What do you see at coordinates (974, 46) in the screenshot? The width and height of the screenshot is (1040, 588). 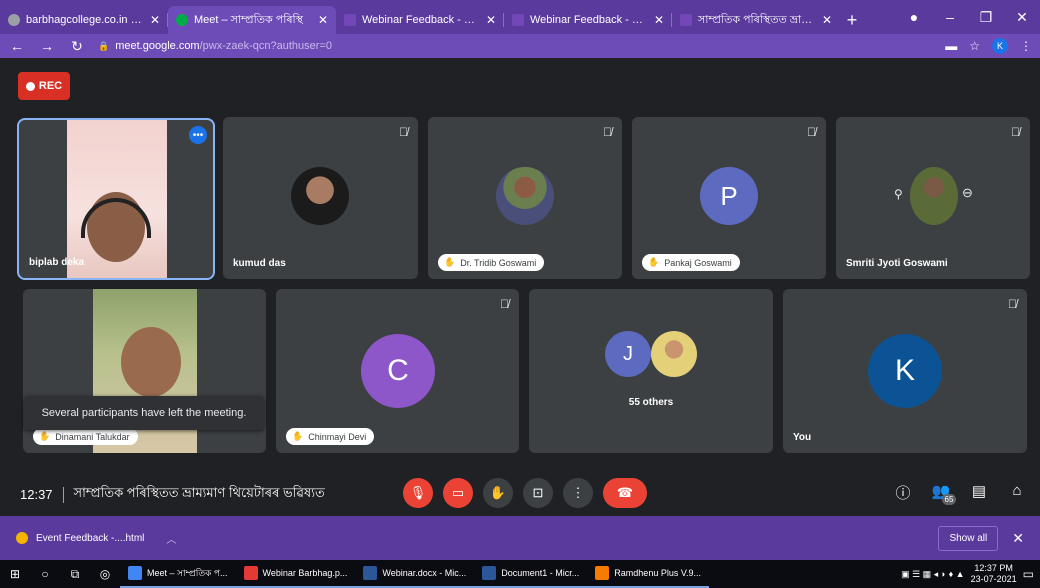 I see `bookmark-star-icon: ☆` at bounding box center [974, 46].